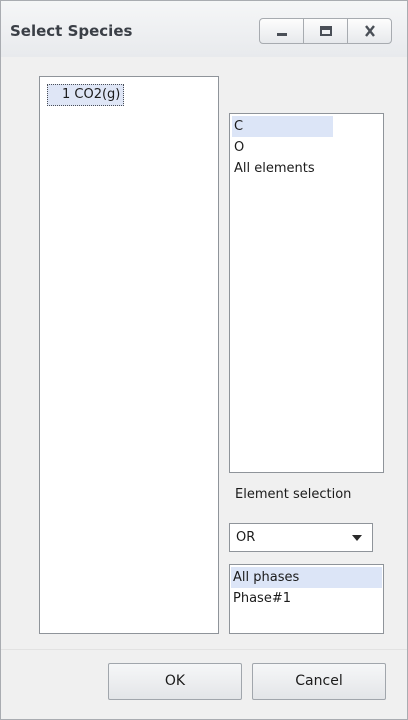 The width and height of the screenshot is (408, 720). Describe the element at coordinates (306, 599) in the screenshot. I see `phases-list: All phases Phase#1` at that location.